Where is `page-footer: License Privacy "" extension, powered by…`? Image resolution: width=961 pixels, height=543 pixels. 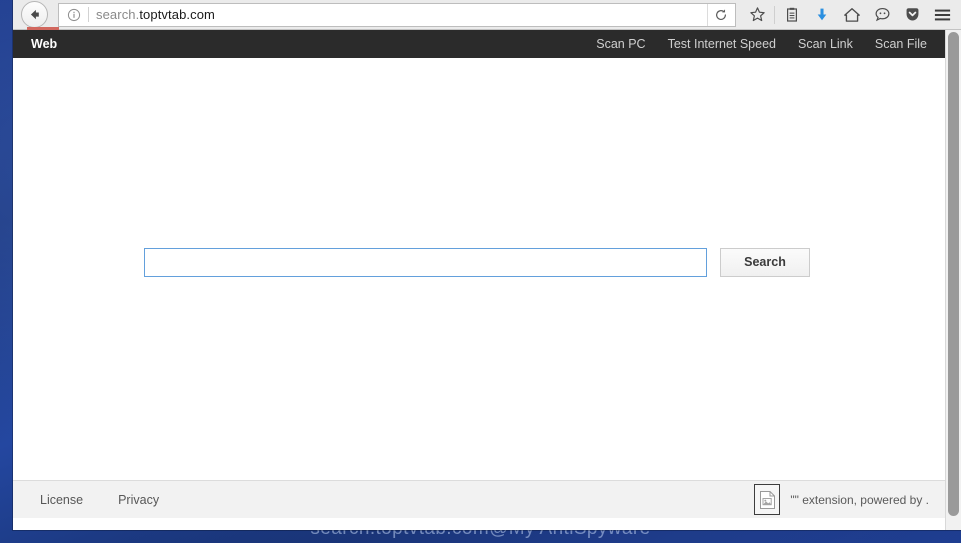 page-footer: License Privacy "" extension, powered by… is located at coordinates (479, 499).